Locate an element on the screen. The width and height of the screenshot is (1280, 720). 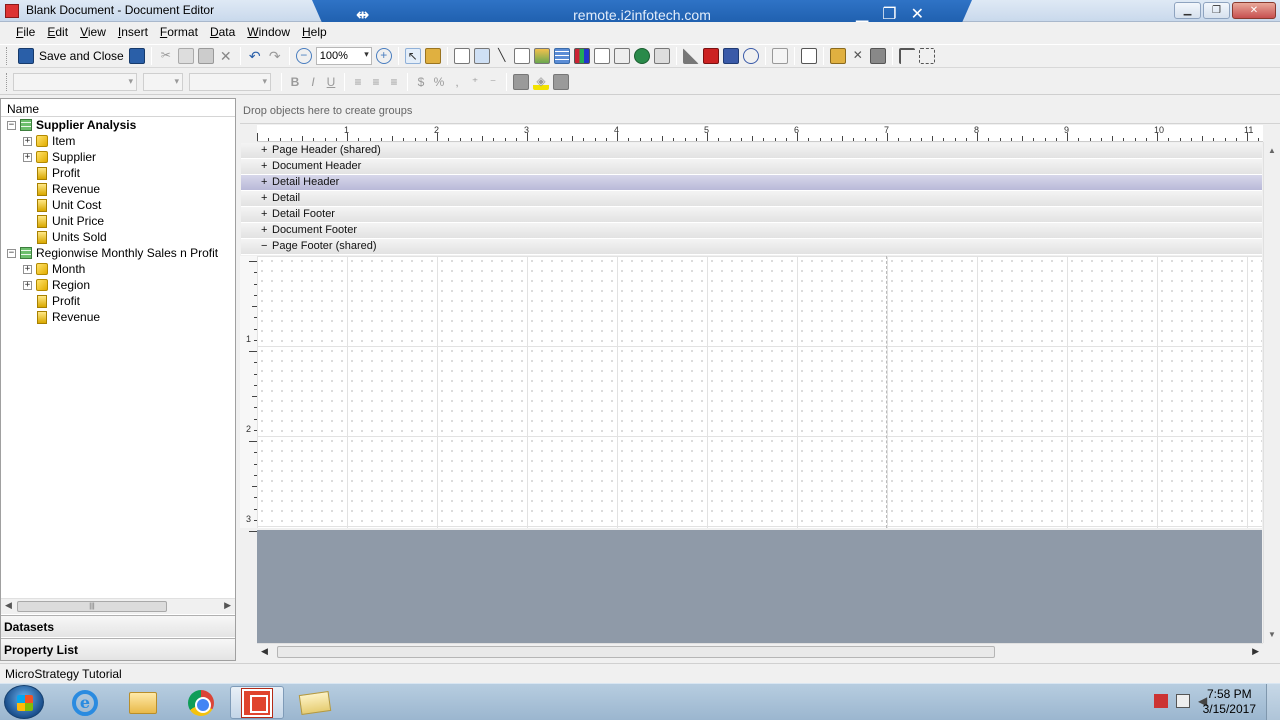
copy-icon is located at coordinates (185, 56).